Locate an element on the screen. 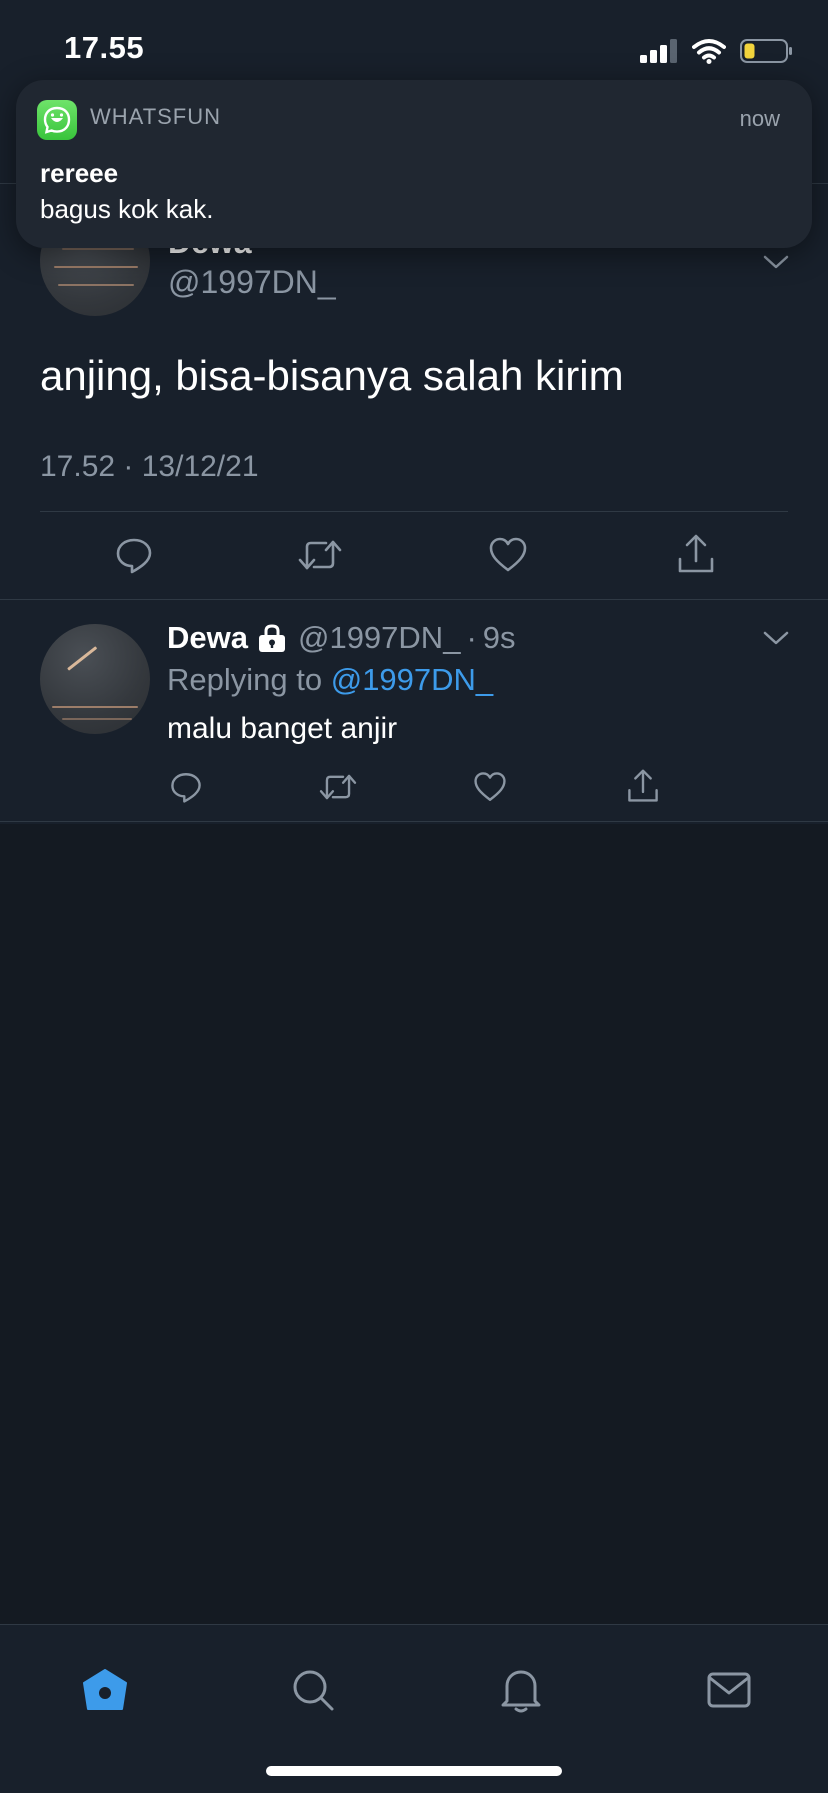 The width and height of the screenshot is (828, 1793). reply-tweet-header: Dewa @1997DN_ · 9s is located at coordinates (341, 638).